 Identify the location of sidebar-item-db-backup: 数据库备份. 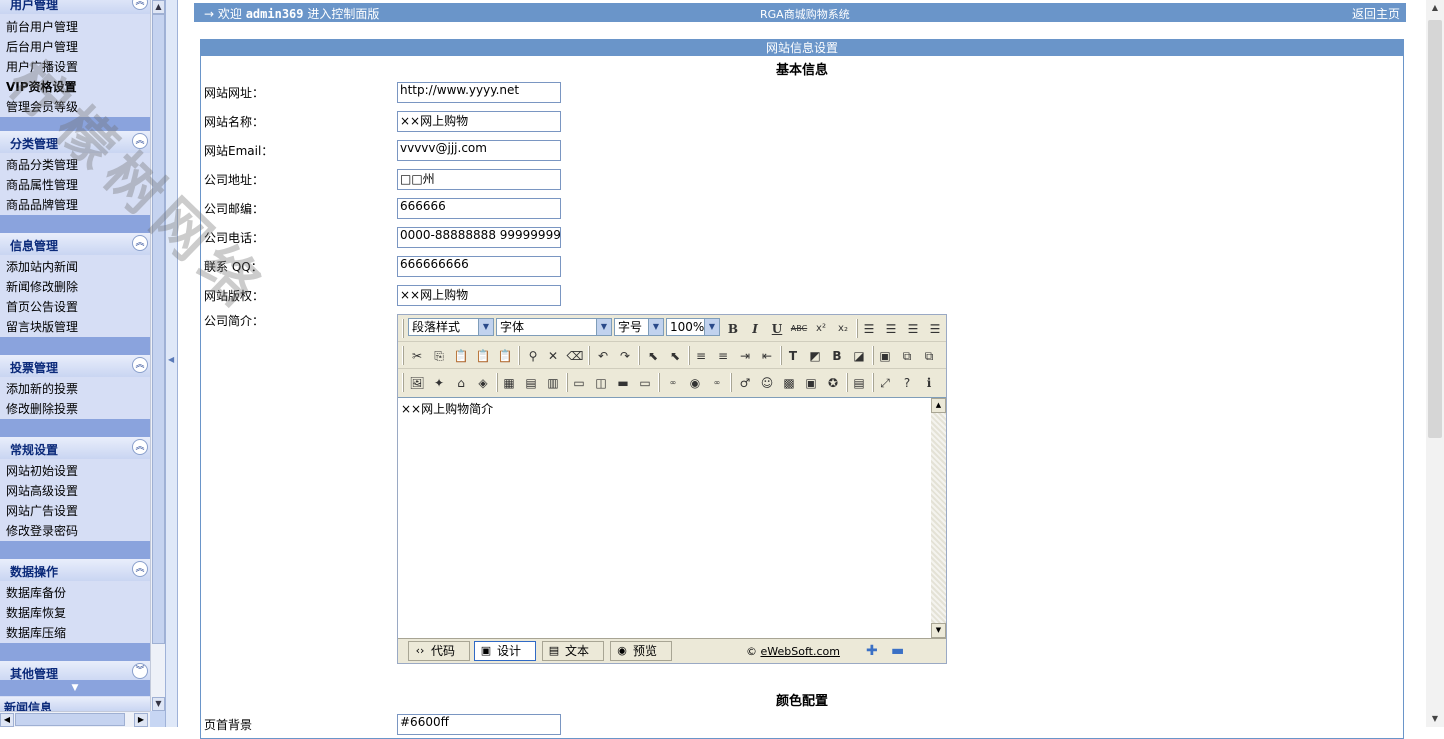
(75, 593).